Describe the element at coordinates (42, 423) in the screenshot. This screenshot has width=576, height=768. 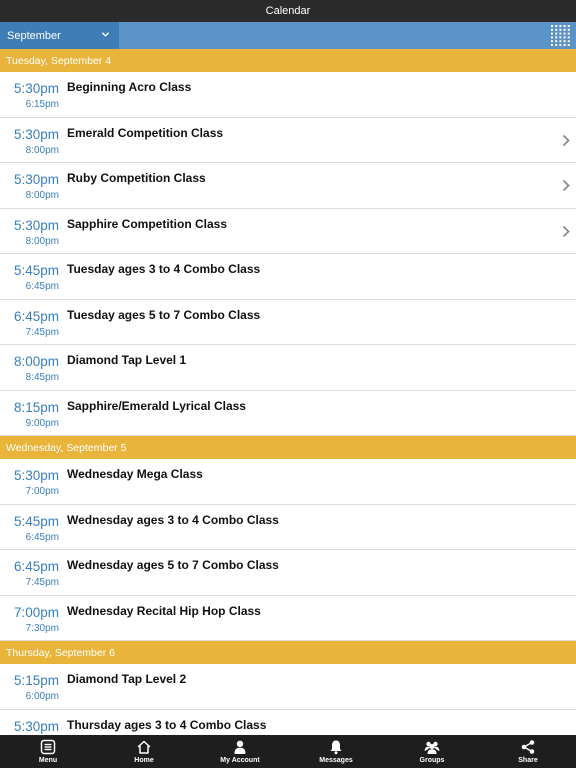
I see `event-end-time: 9:00pm` at that location.